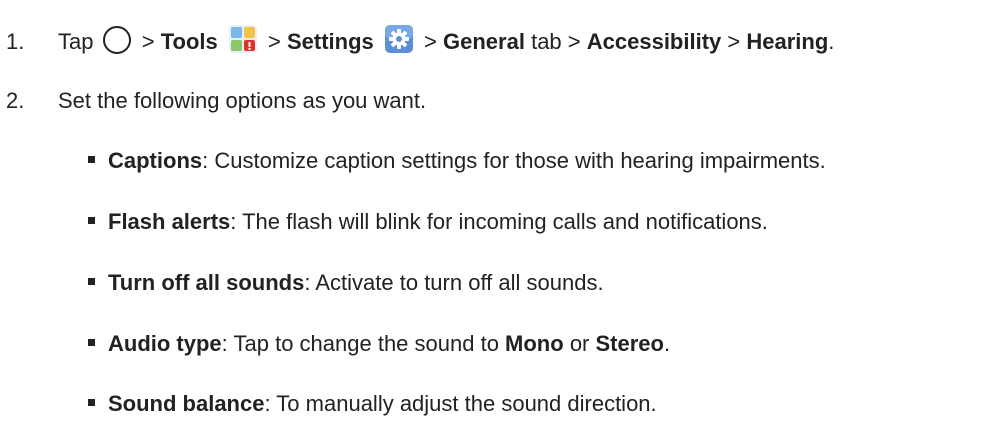  What do you see at coordinates (15, 100) in the screenshot?
I see `step-number: 2.` at bounding box center [15, 100].